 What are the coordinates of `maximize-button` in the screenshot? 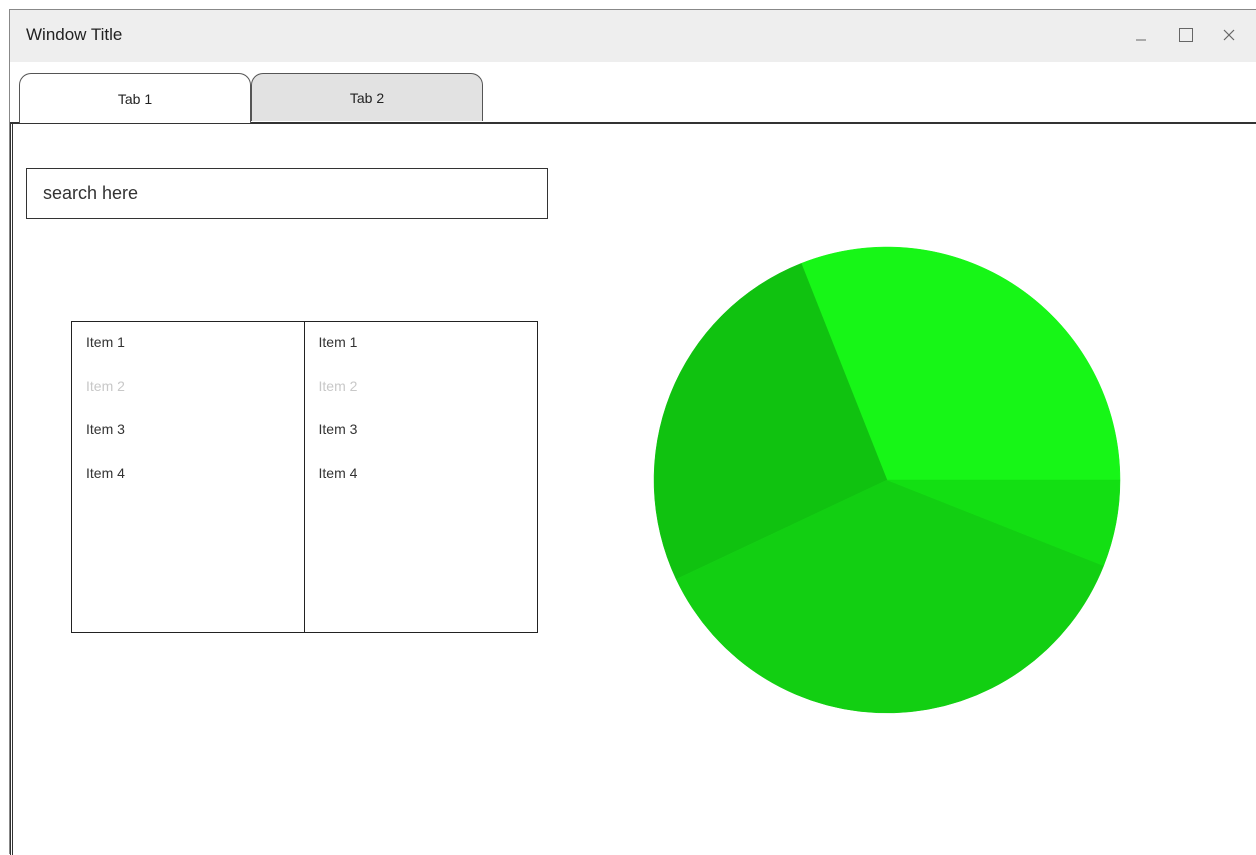 It's located at (1186, 35).